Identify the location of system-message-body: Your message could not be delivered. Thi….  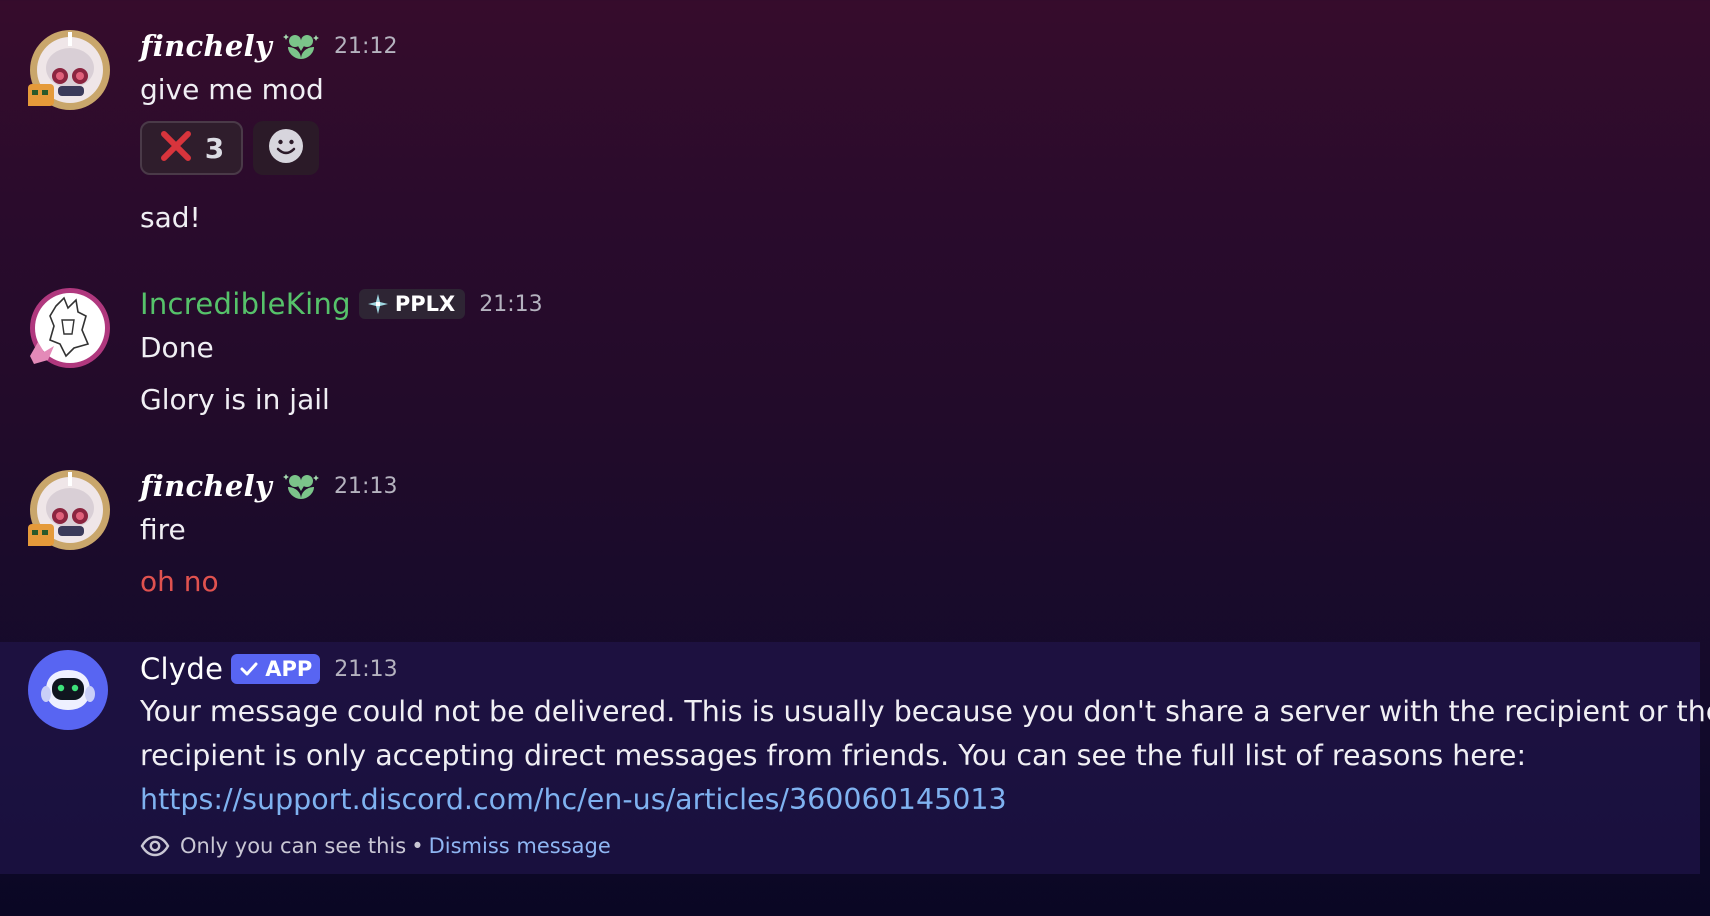
(925, 756).